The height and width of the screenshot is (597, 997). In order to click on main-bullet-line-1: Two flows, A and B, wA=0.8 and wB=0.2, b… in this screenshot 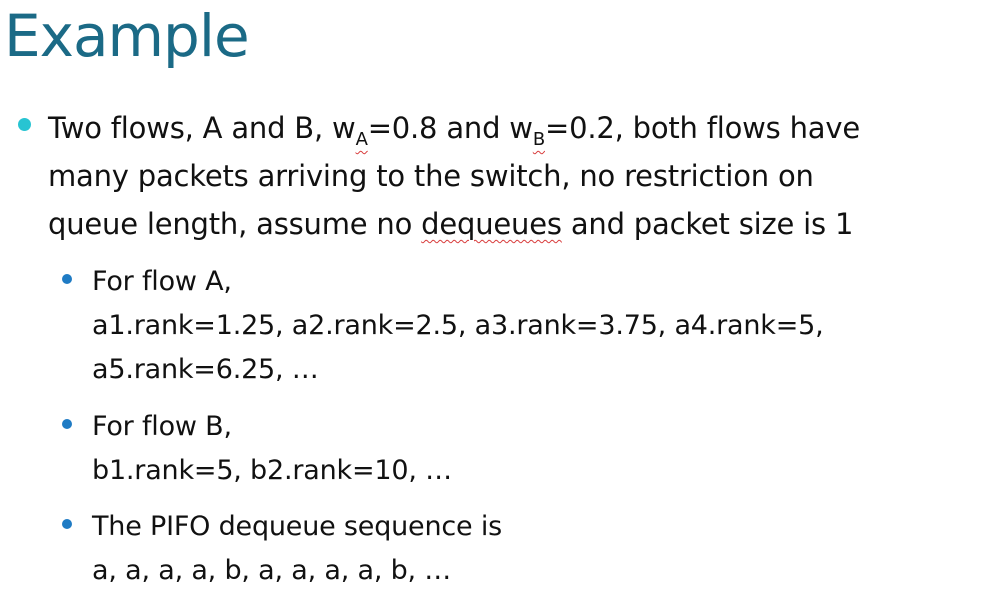, I will do `click(522, 128)`.